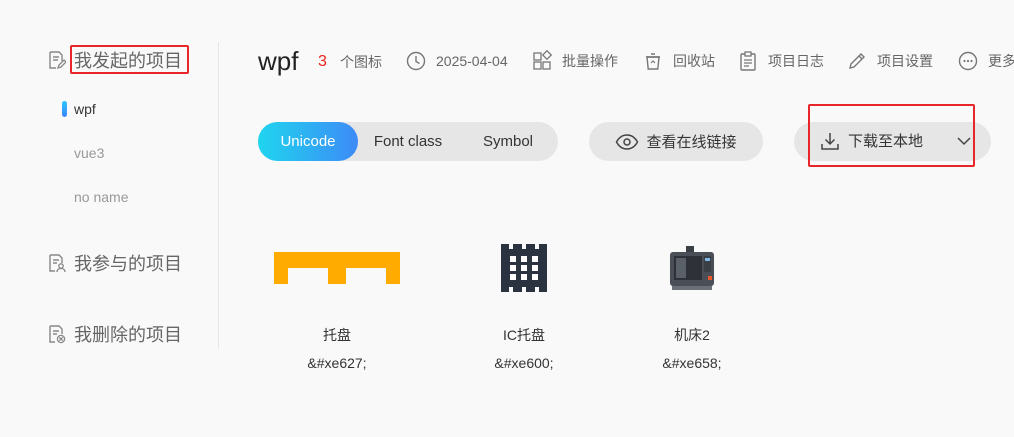  I want to click on pallet-icon, so click(337, 268).